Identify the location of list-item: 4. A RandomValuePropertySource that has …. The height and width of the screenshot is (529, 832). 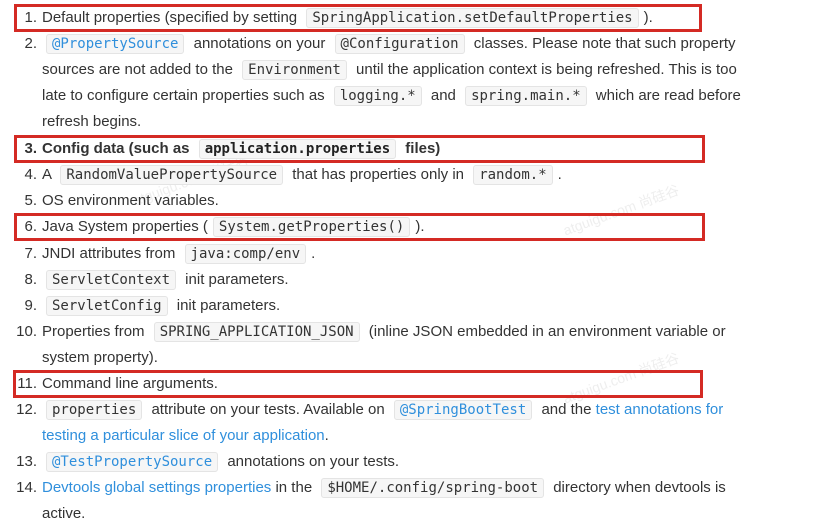
(416, 175).